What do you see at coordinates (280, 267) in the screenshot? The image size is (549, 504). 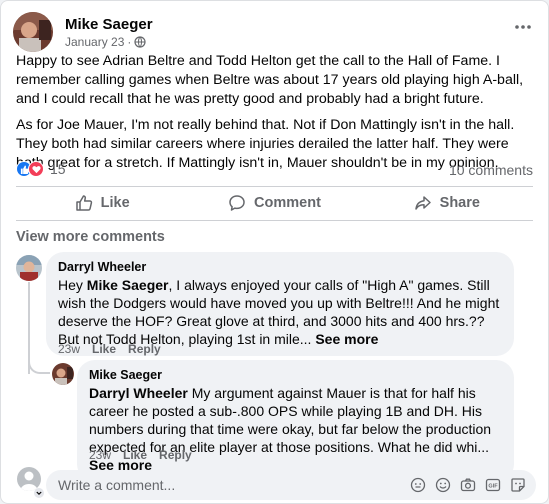 I see `comment-author: Darryl Wheeler` at bounding box center [280, 267].